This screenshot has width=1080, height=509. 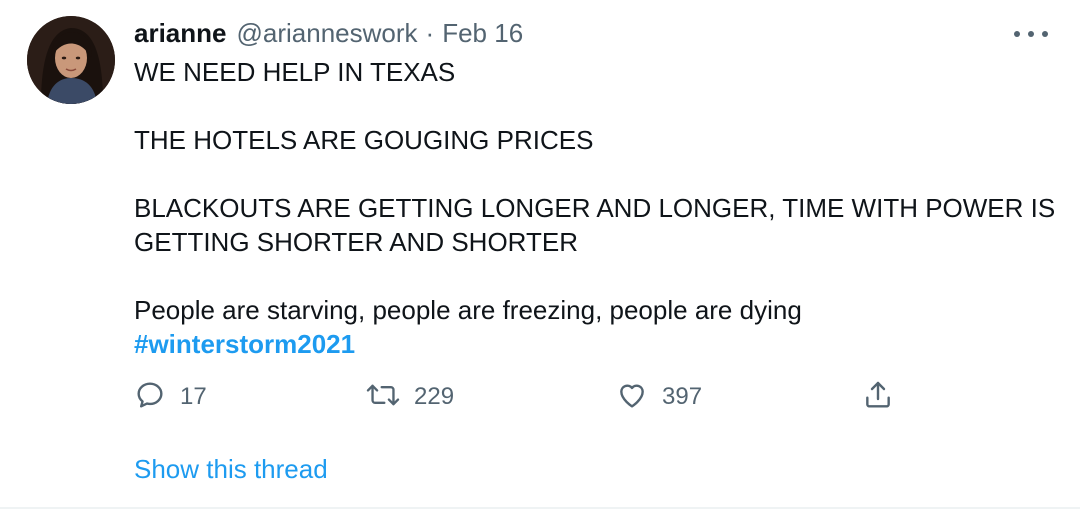 What do you see at coordinates (180, 33) in the screenshot?
I see `user-display-name: arianne` at bounding box center [180, 33].